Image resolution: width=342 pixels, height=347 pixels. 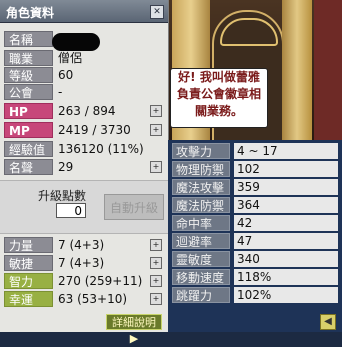 I want to click on detail-label: 魔法防禦力, so click(x=201, y=213).